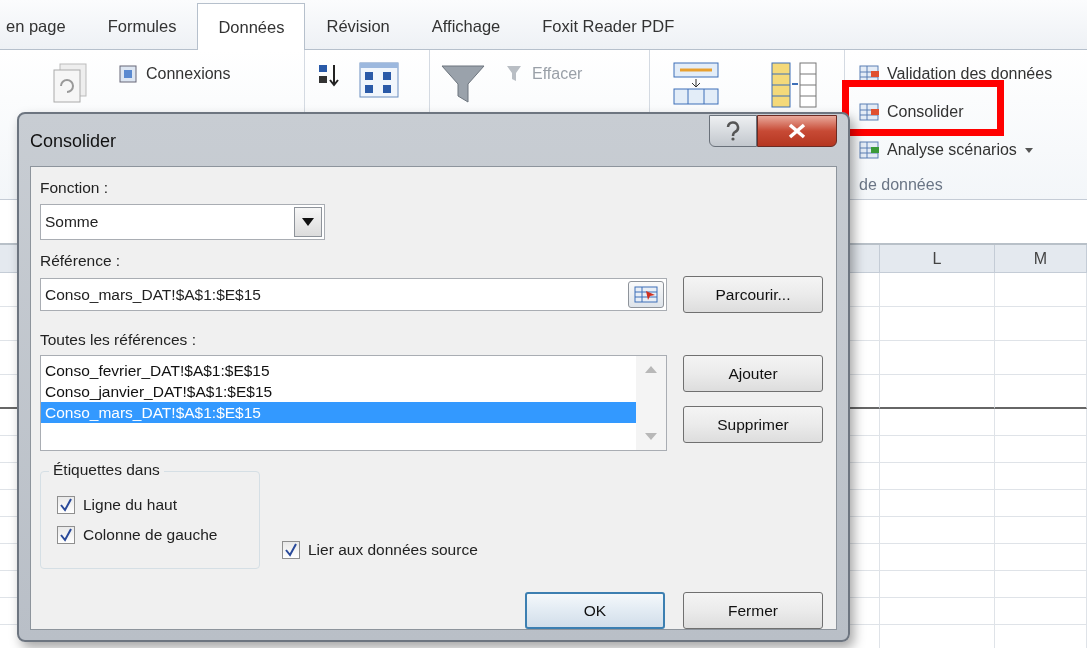 The image size is (1087, 648). What do you see at coordinates (142, 26) in the screenshot?
I see `ribbon-tab: Formules` at bounding box center [142, 26].